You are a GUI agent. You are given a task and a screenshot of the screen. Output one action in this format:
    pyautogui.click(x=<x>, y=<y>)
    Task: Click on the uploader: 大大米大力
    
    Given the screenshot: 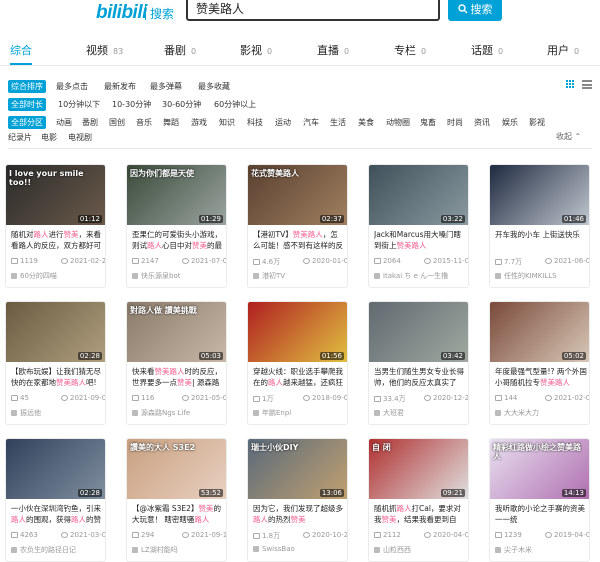 What is the action you would take?
    pyautogui.click(x=542, y=413)
    